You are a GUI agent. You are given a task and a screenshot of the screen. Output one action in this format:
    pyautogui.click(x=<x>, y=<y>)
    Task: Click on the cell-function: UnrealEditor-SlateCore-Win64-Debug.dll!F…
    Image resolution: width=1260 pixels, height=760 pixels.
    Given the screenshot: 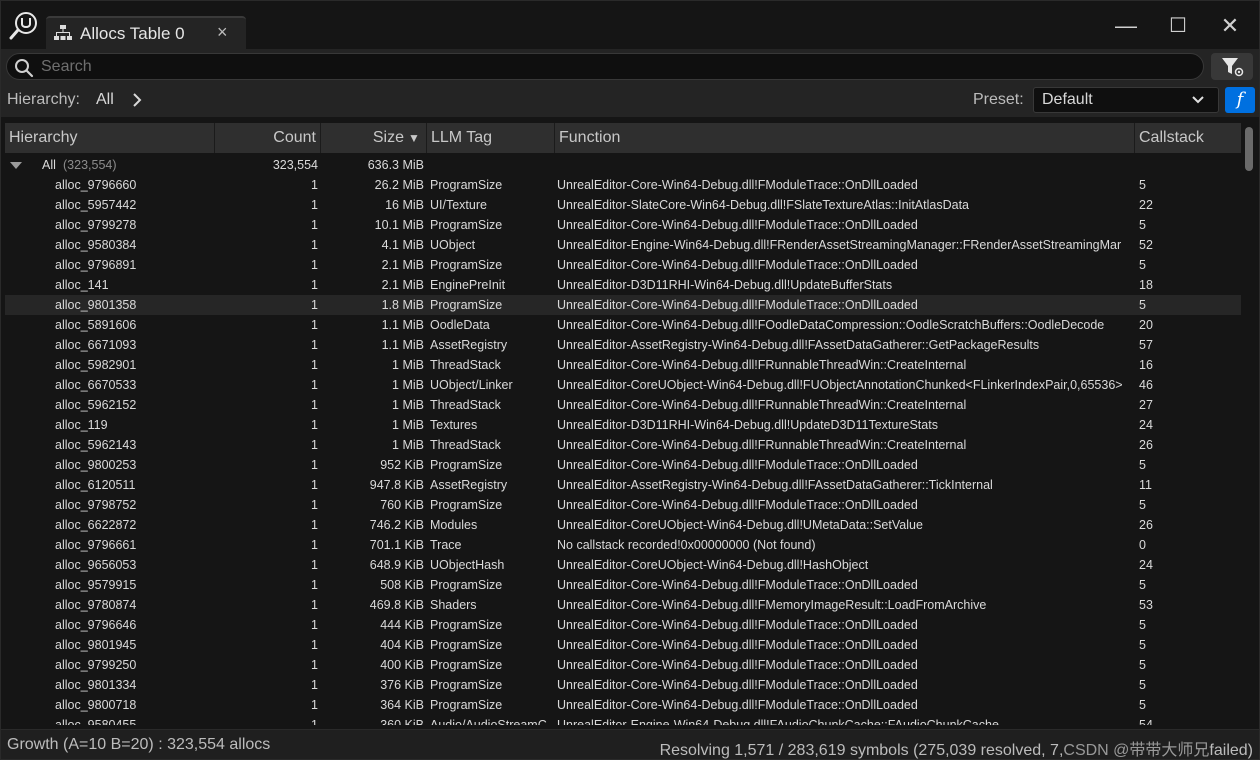 What is the action you would take?
    pyautogui.click(x=763, y=205)
    